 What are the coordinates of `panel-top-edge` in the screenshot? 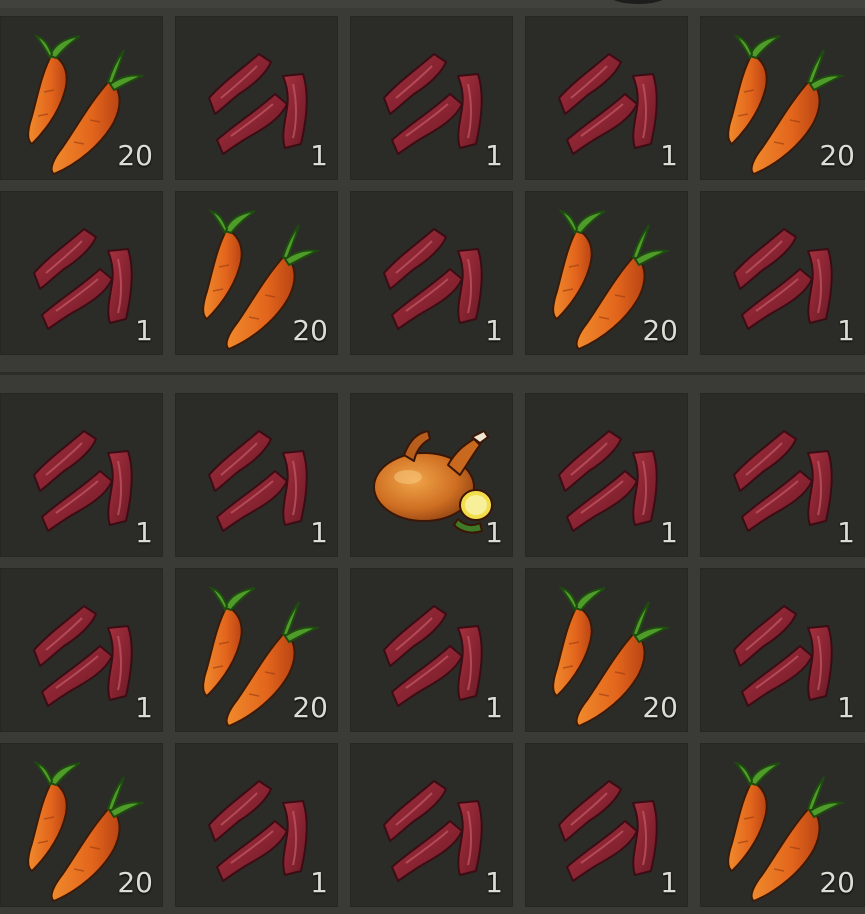 It's located at (432, 4).